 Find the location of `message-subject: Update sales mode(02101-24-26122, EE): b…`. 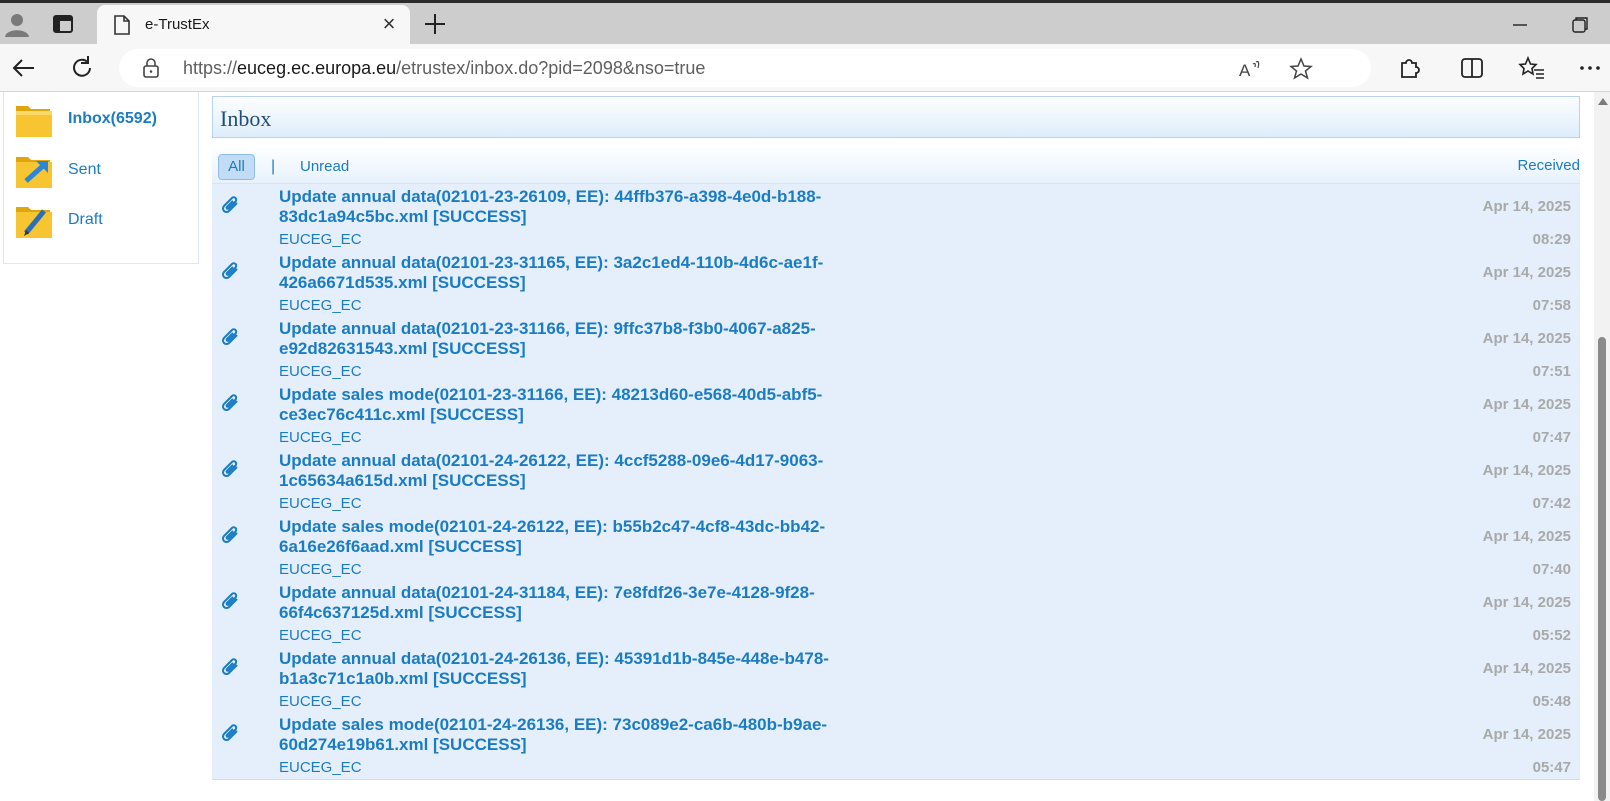

message-subject: Update sales mode(02101-24-26122, EE): b… is located at coordinates (569, 537).